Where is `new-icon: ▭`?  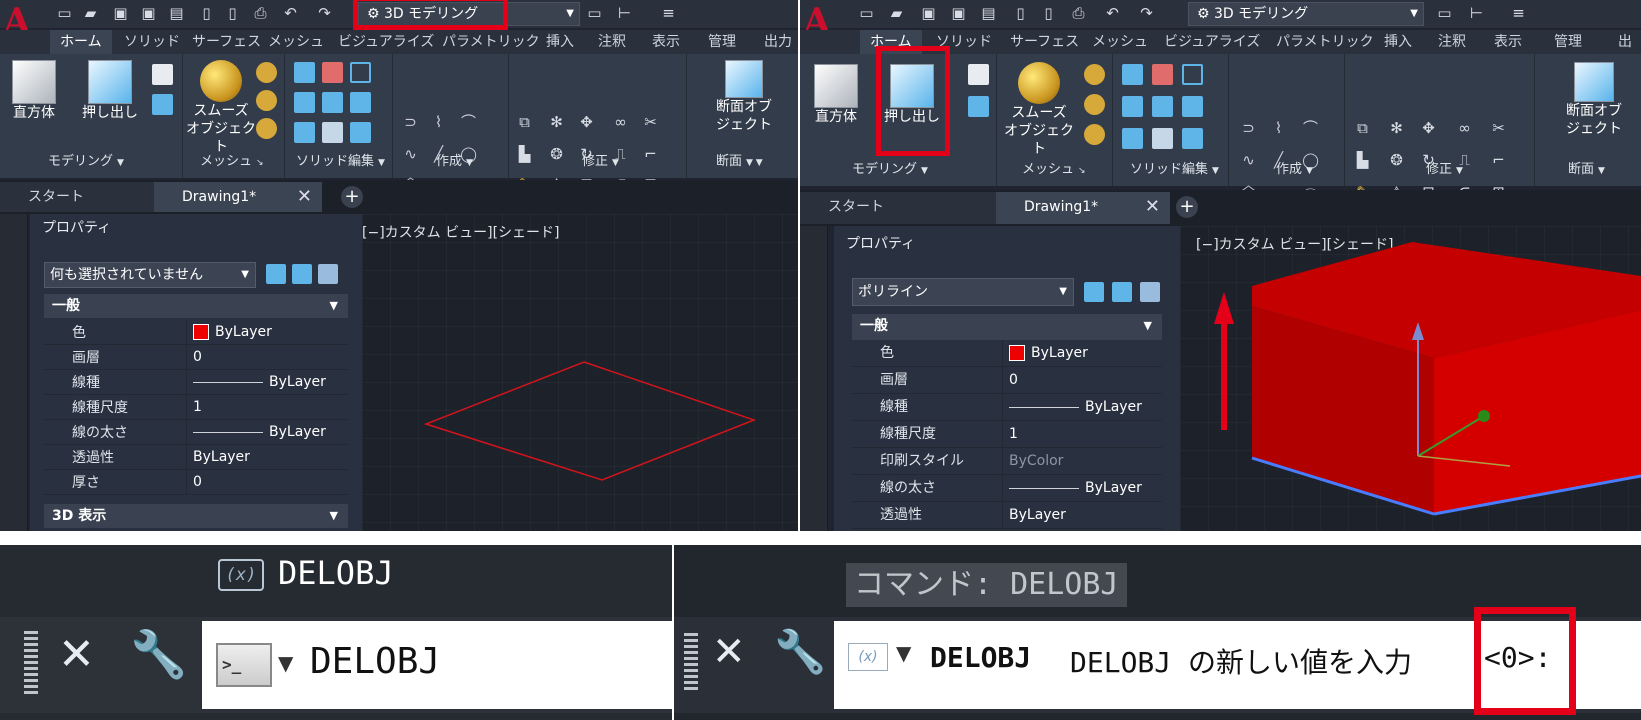 new-icon: ▭ is located at coordinates (64, 13).